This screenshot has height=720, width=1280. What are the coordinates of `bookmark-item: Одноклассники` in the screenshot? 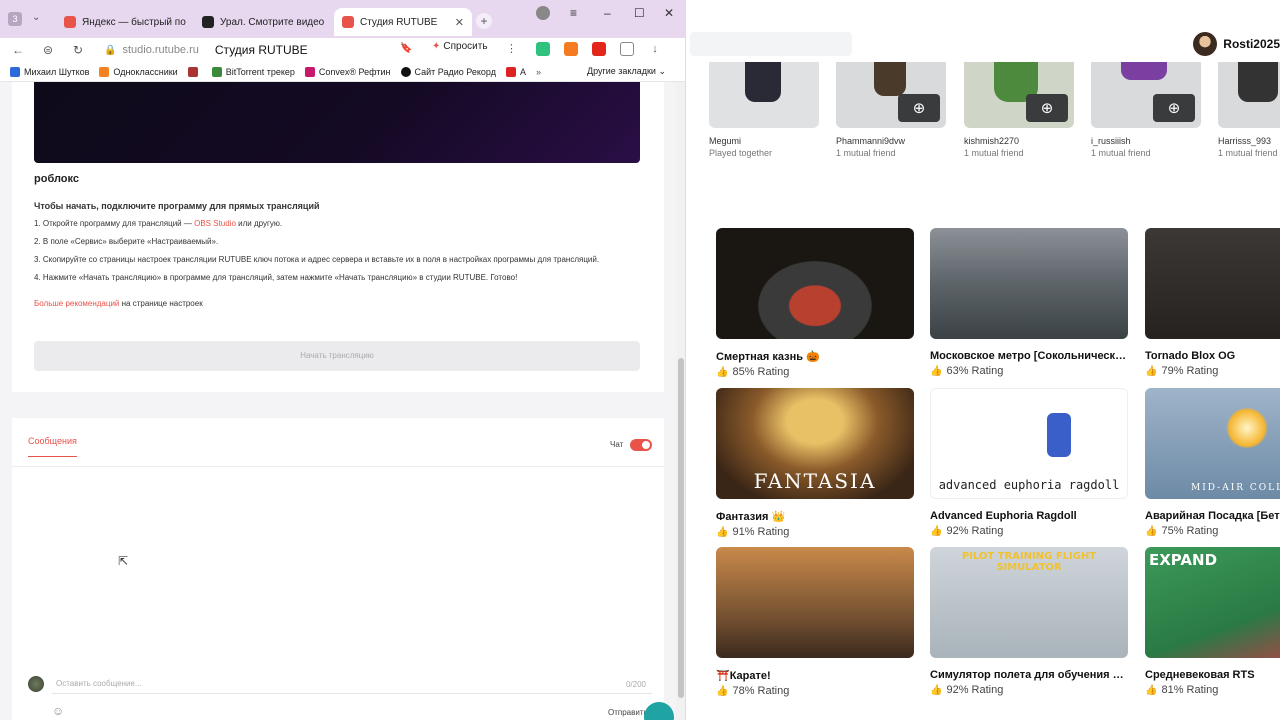 It's located at (138, 71).